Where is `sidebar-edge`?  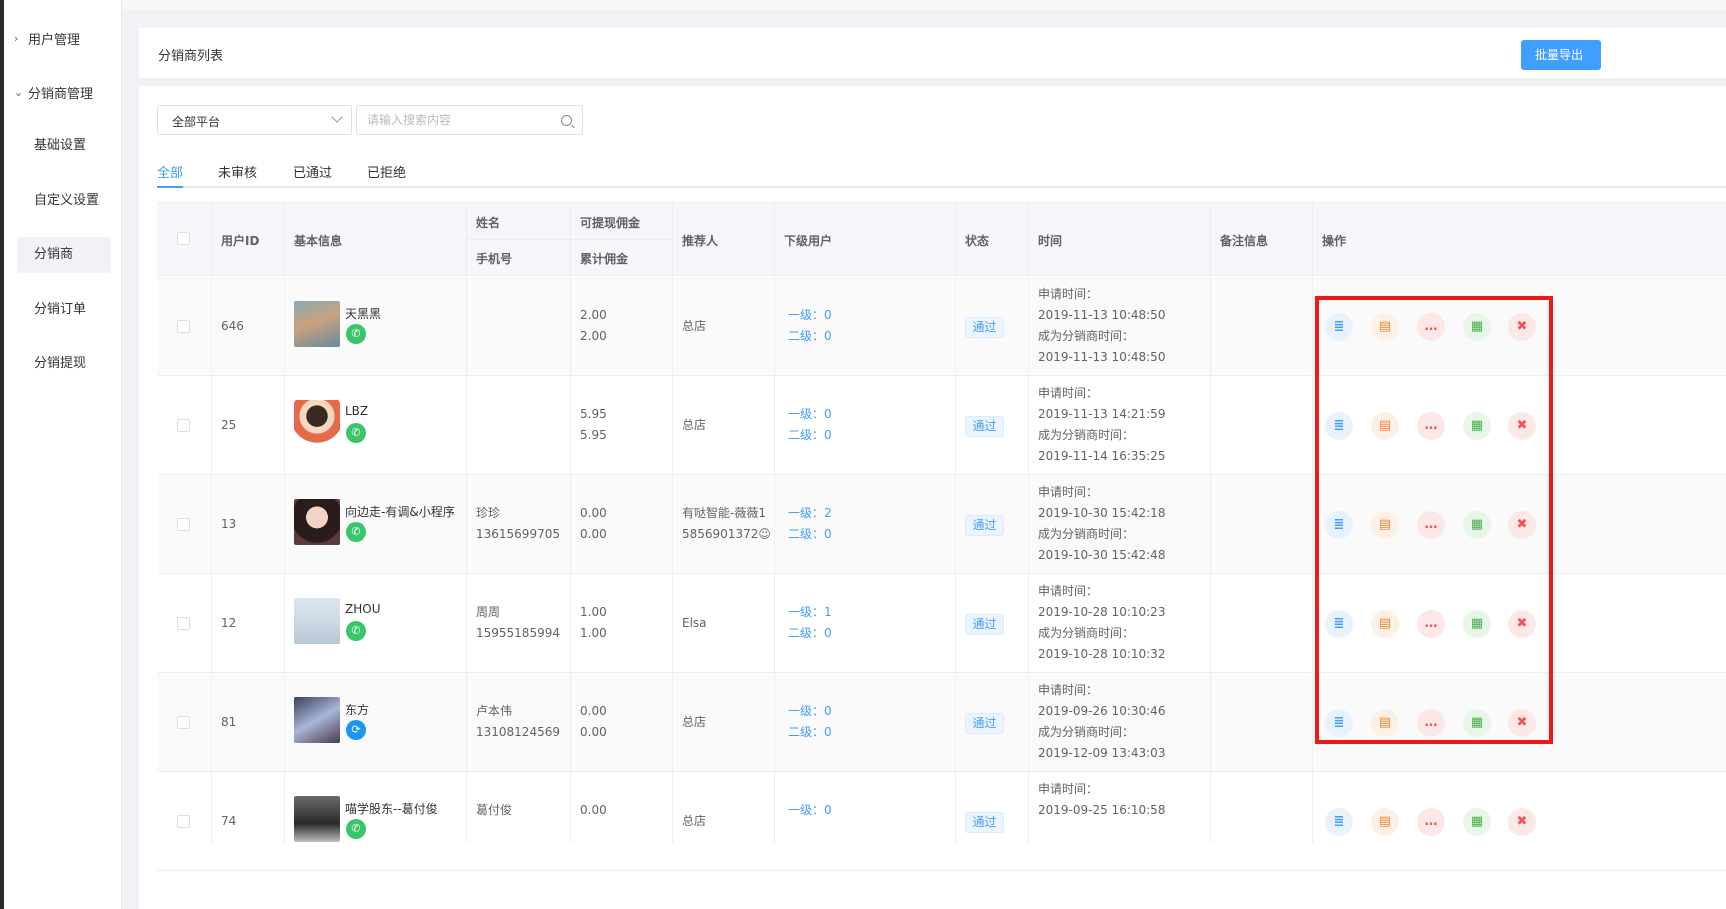
sidebar-edge is located at coordinates (2, 454).